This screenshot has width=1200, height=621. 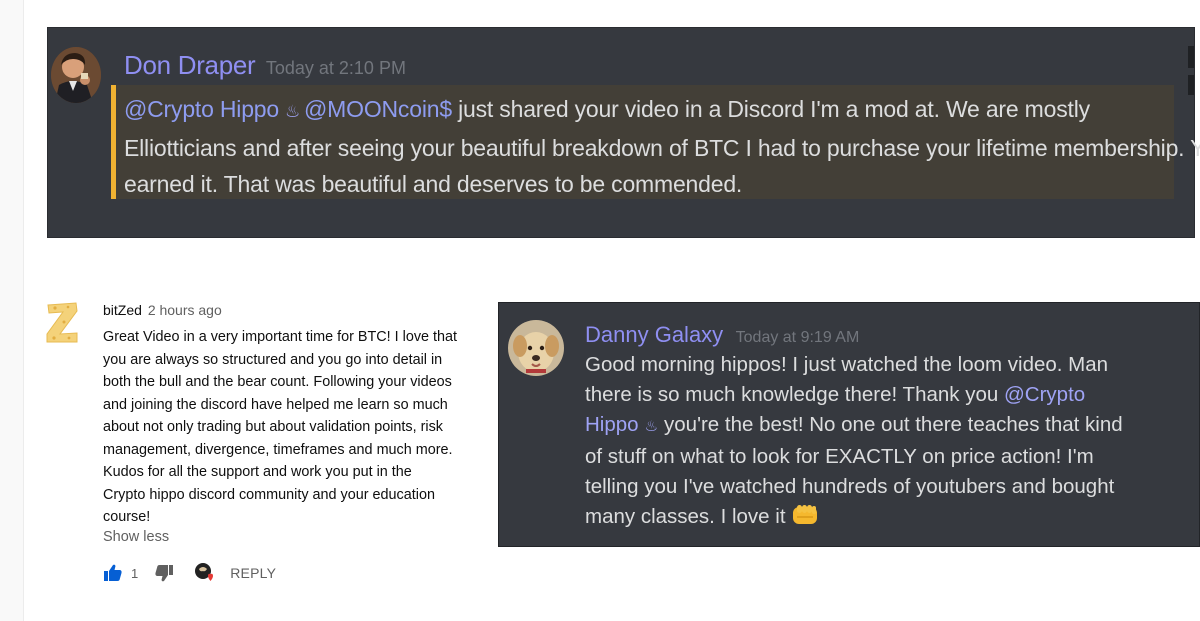 I want to click on mention-mooncoin: @MOONcoin$, so click(x=378, y=109).